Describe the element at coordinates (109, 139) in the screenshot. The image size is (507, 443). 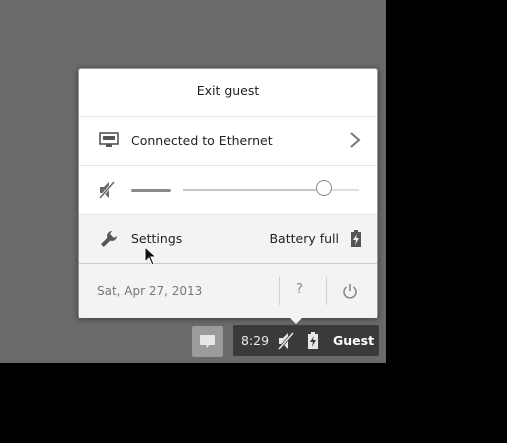
I see `ethernet-icon` at that location.